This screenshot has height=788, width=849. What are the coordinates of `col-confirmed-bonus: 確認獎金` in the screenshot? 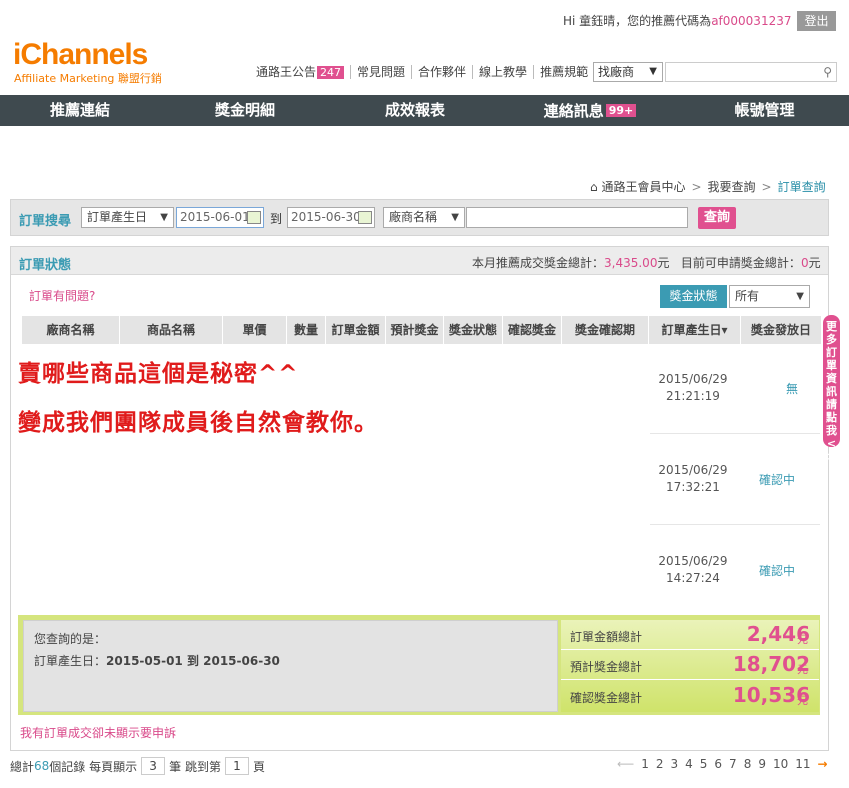 It's located at (532, 330).